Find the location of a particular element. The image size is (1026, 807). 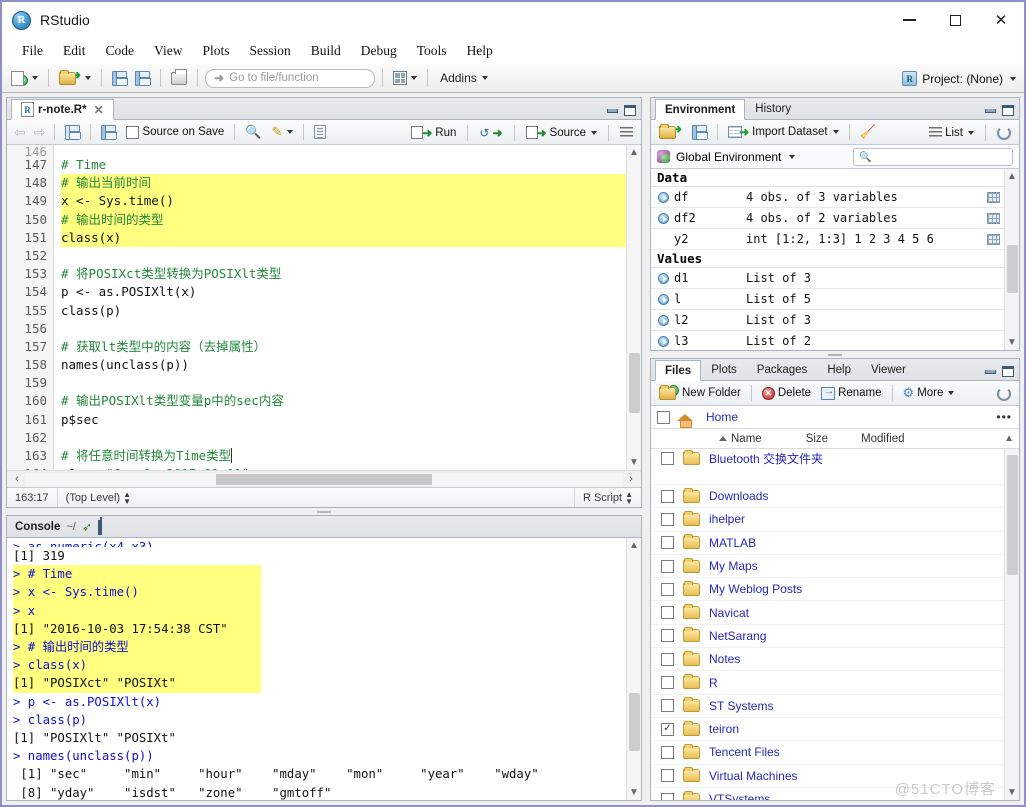

file-name: Downloads is located at coordinates (738, 496).